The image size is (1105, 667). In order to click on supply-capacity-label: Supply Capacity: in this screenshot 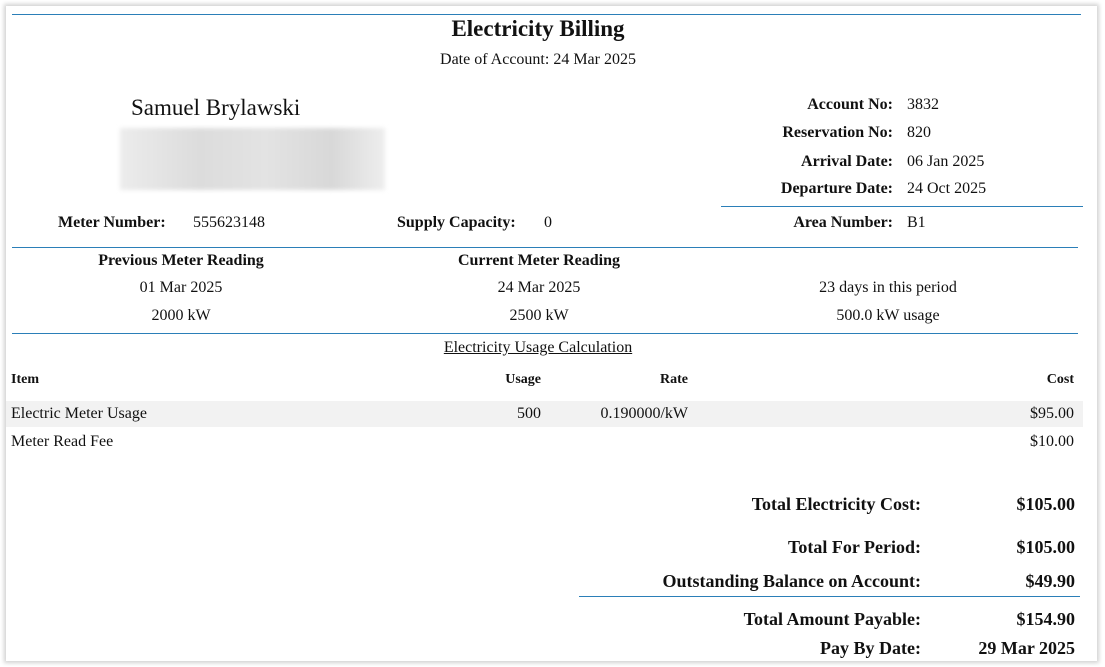, I will do `click(456, 222)`.